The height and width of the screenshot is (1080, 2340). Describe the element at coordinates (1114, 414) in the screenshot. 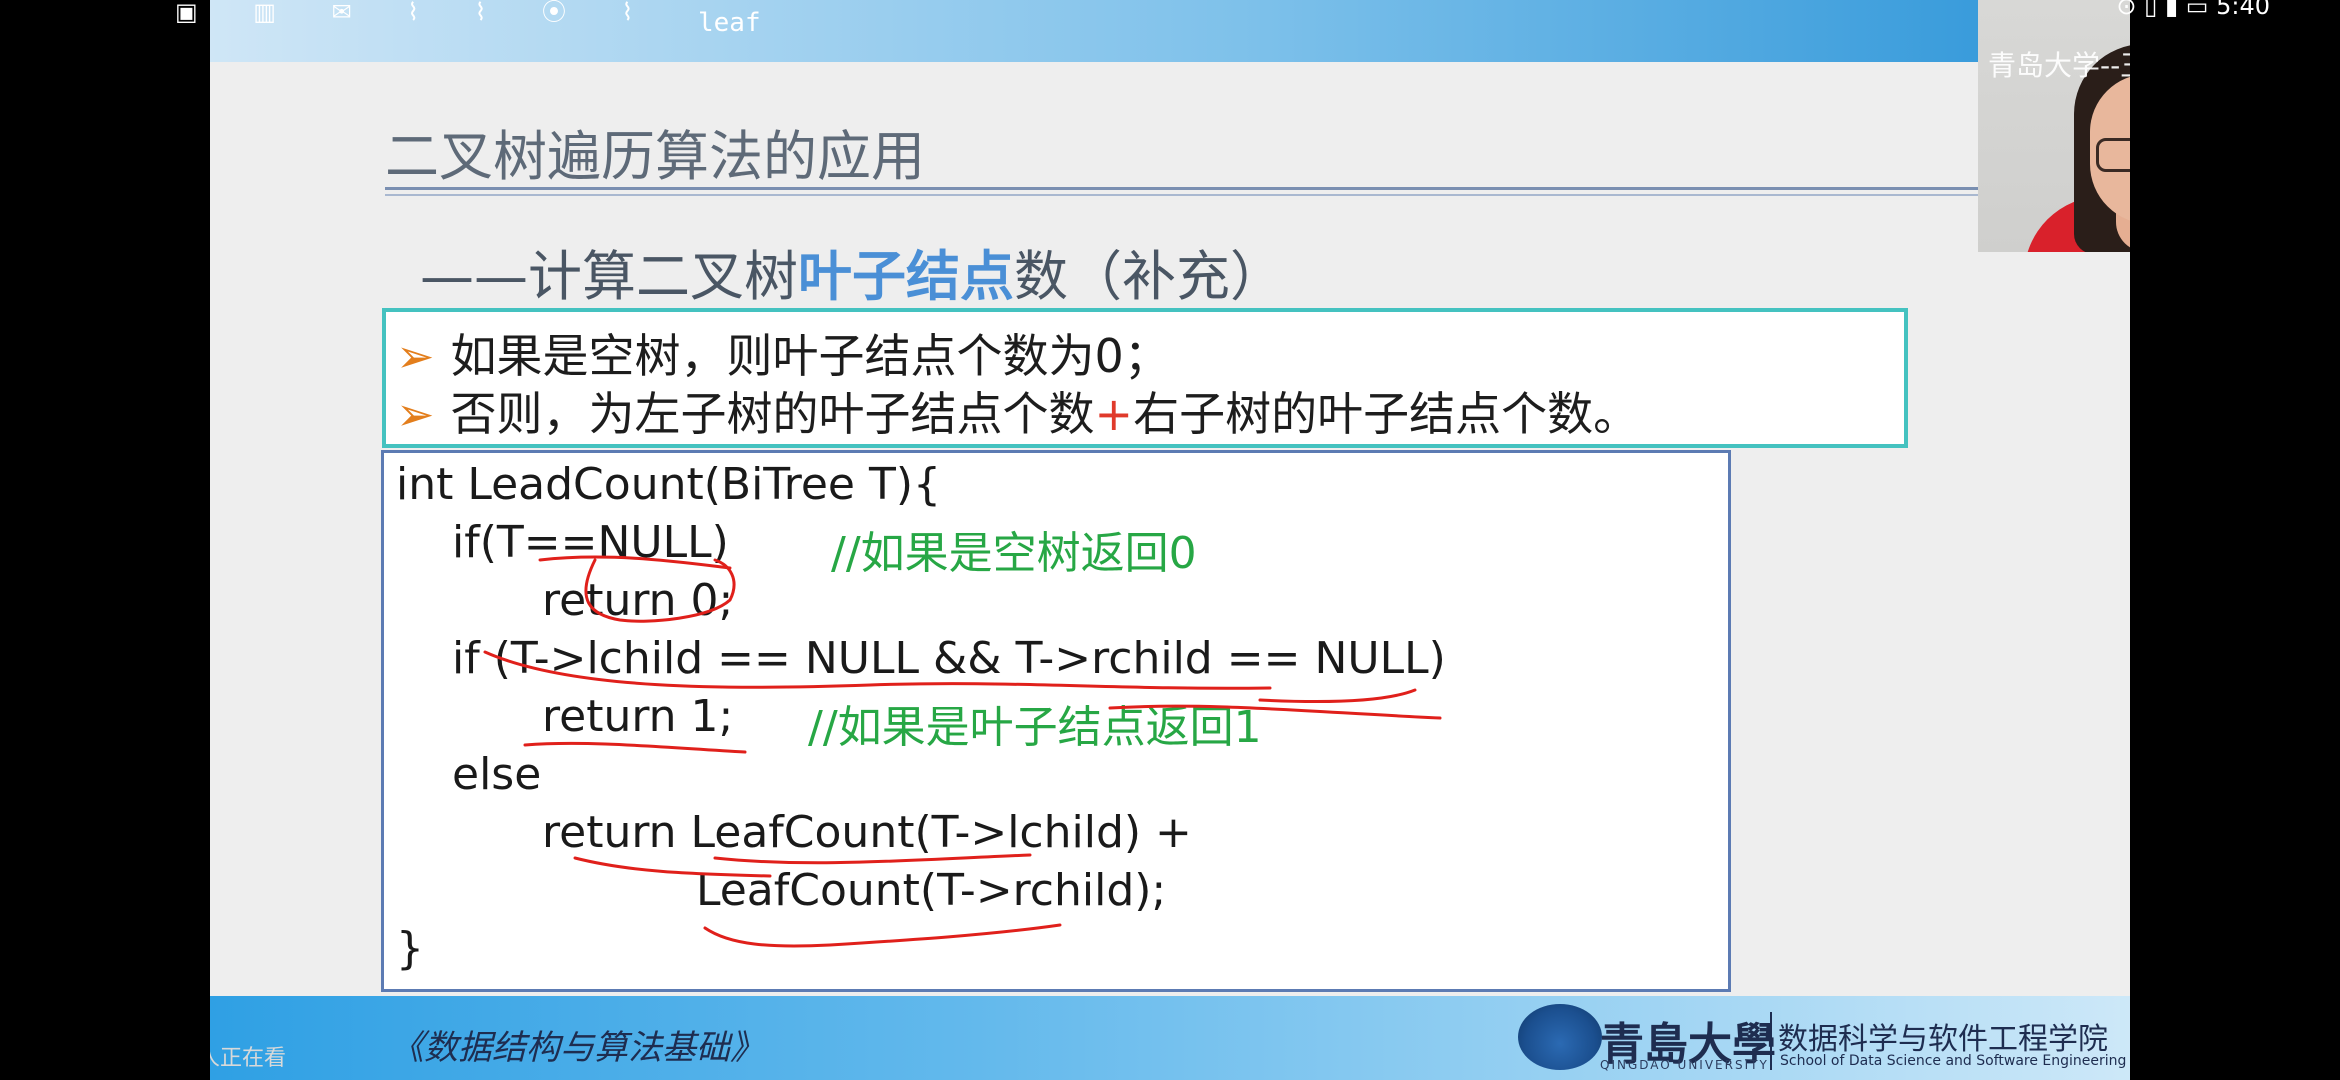

I see `plus-sign: +` at that location.